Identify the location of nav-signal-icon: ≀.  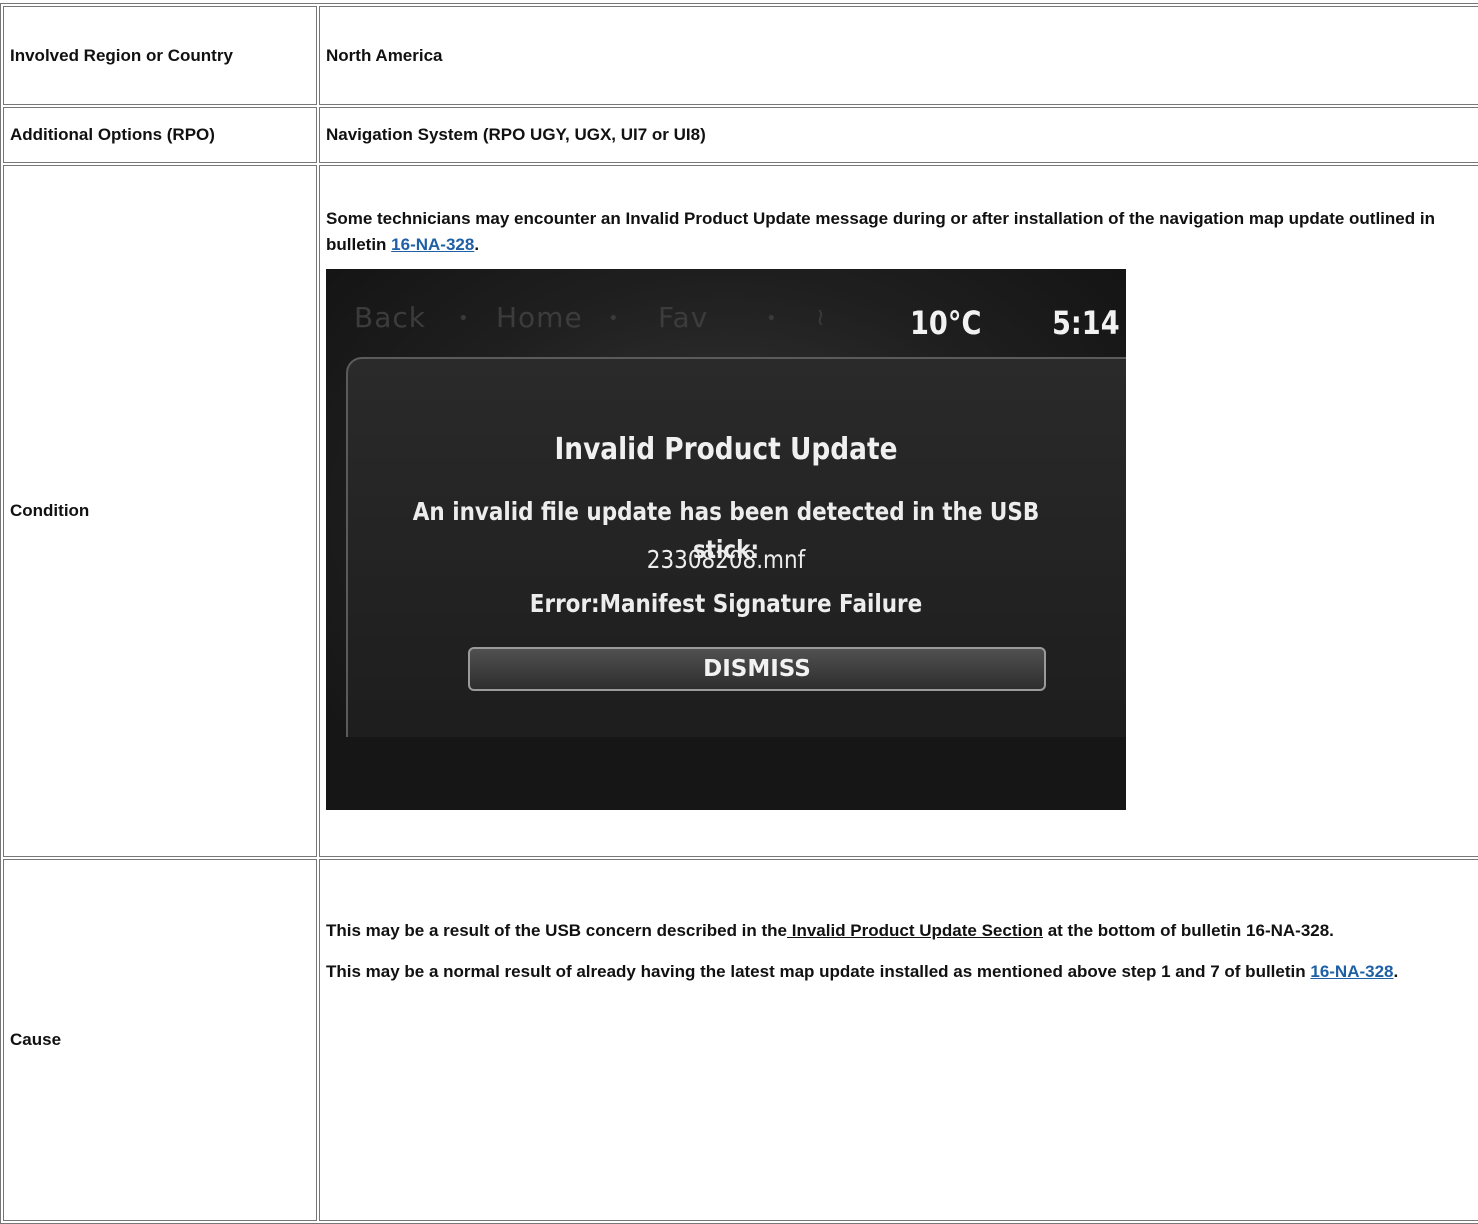
(820, 317).